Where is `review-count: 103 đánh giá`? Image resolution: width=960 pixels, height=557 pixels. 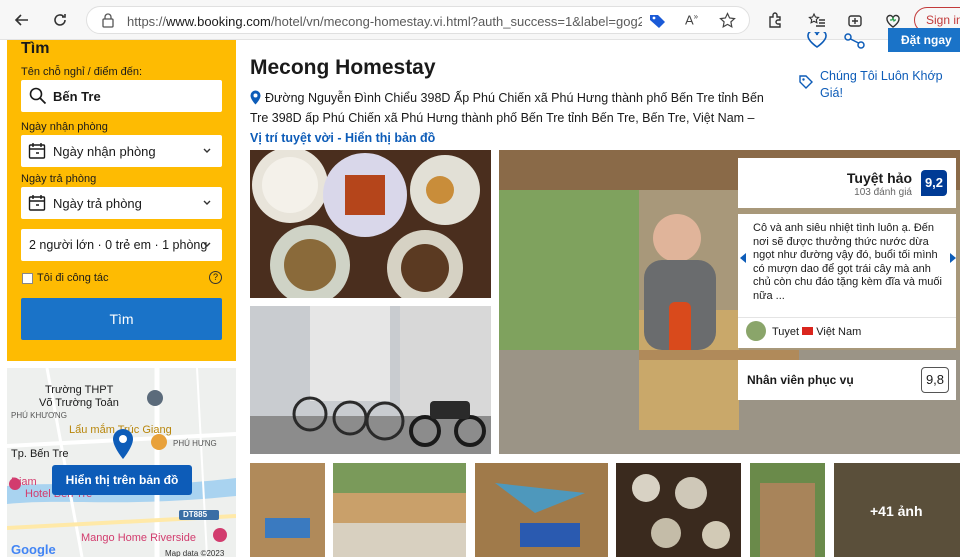
review-count: 103 đánh giá is located at coordinates (883, 192).